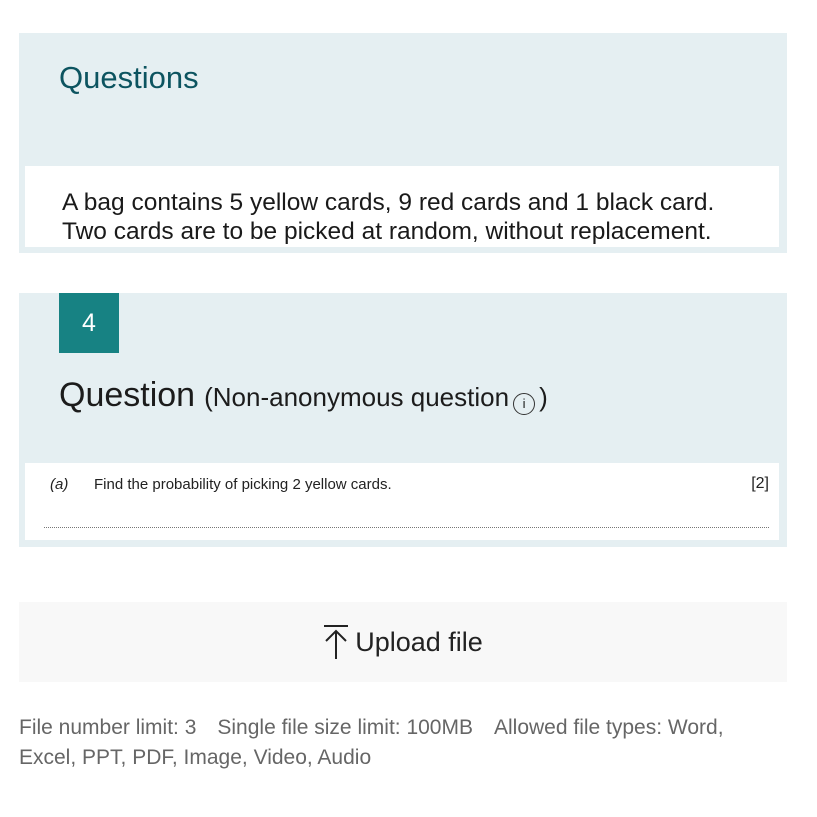 The width and height of the screenshot is (817, 817). I want to click on upload-label: Upload file, so click(419, 641).